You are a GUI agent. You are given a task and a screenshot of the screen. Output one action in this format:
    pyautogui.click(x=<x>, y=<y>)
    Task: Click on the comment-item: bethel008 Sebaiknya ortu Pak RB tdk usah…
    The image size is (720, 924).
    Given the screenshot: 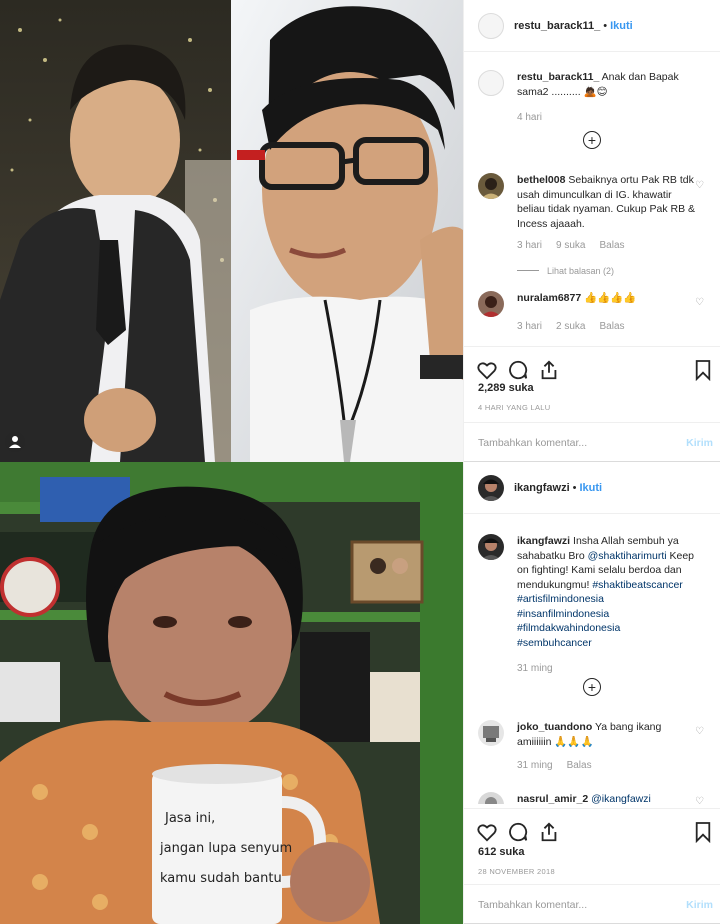 What is the action you would take?
    pyautogui.click(x=596, y=225)
    